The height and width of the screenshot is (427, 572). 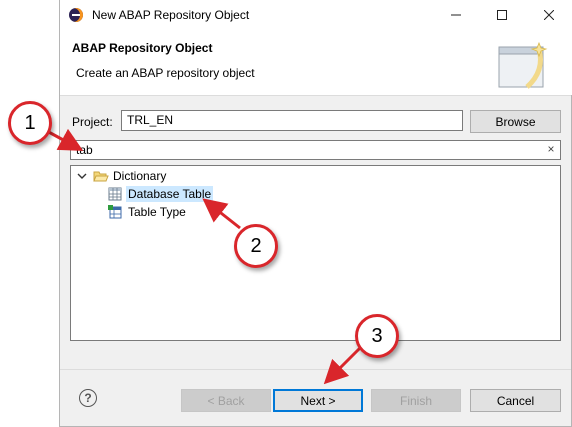 I want to click on callout-2: 2, so click(x=256, y=246).